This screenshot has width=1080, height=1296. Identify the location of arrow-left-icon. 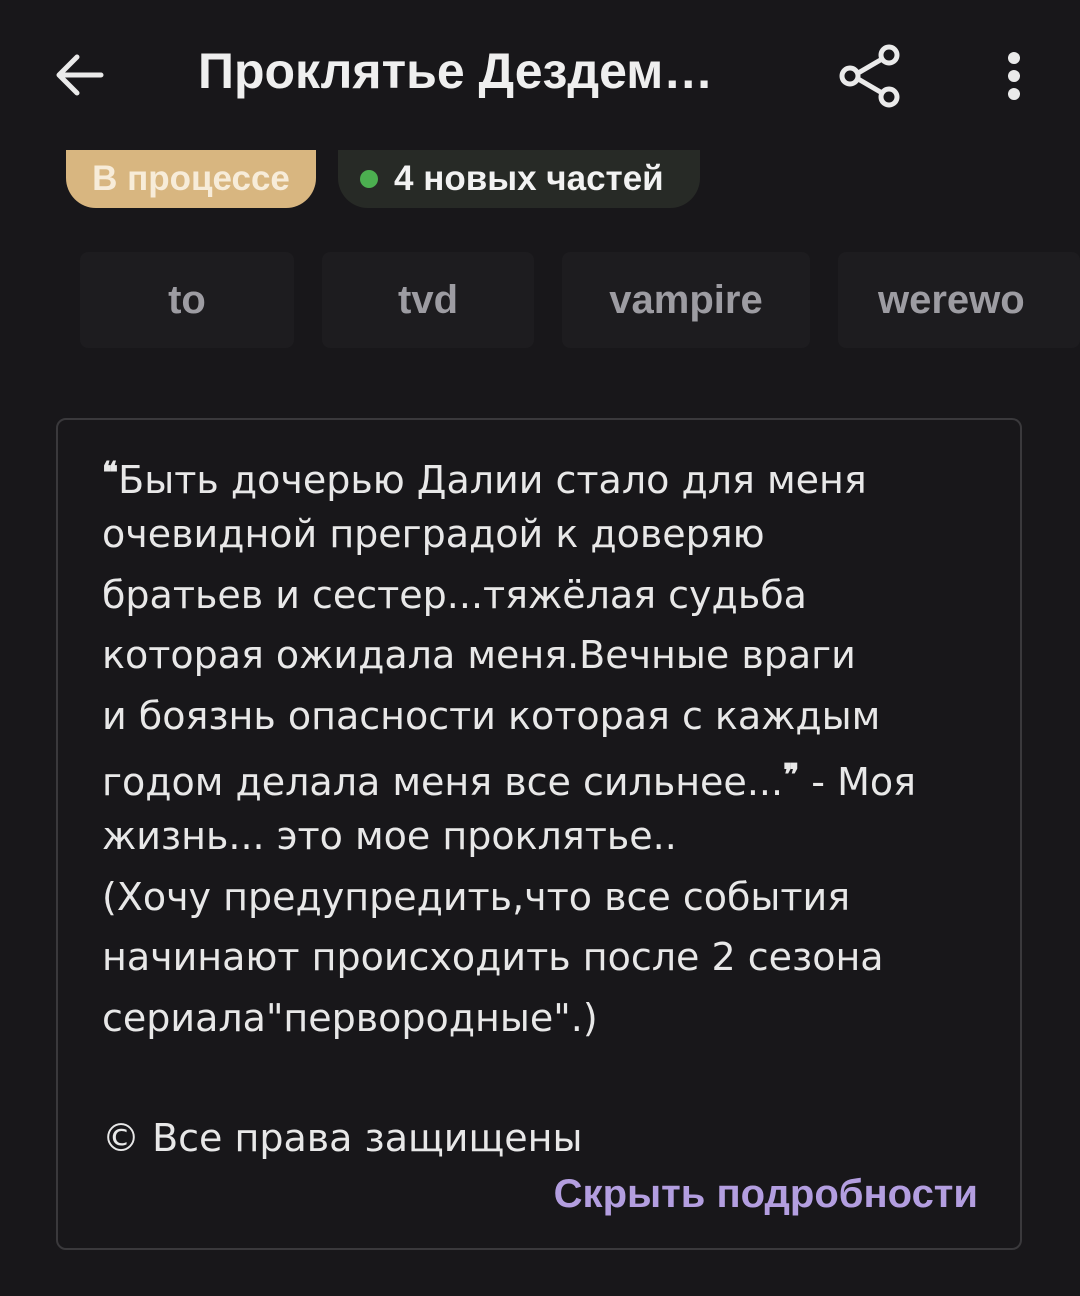
(80, 75).